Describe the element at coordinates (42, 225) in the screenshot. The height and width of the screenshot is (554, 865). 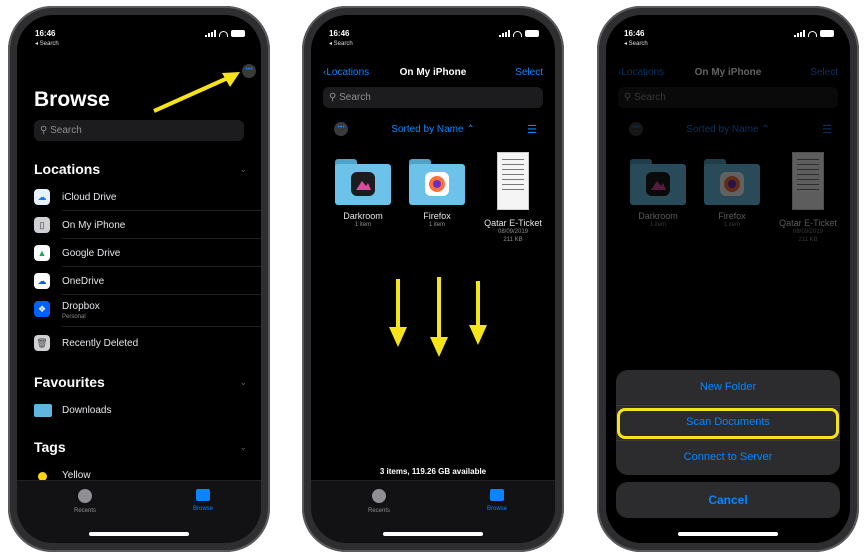
I see `iphone-icon: ▯` at that location.